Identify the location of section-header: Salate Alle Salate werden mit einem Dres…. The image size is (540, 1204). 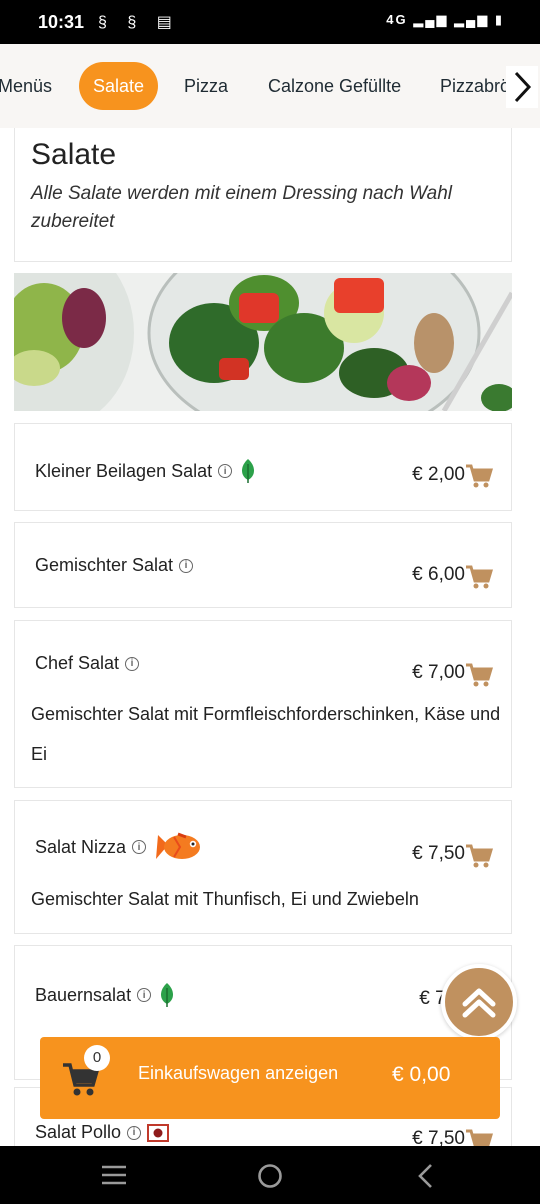
(263, 195).